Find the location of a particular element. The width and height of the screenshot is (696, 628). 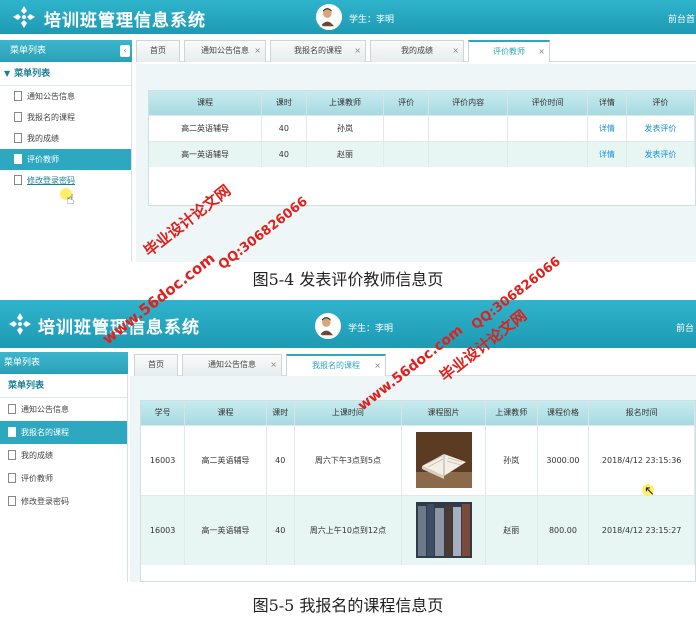

bookshelf-image is located at coordinates (443, 530).